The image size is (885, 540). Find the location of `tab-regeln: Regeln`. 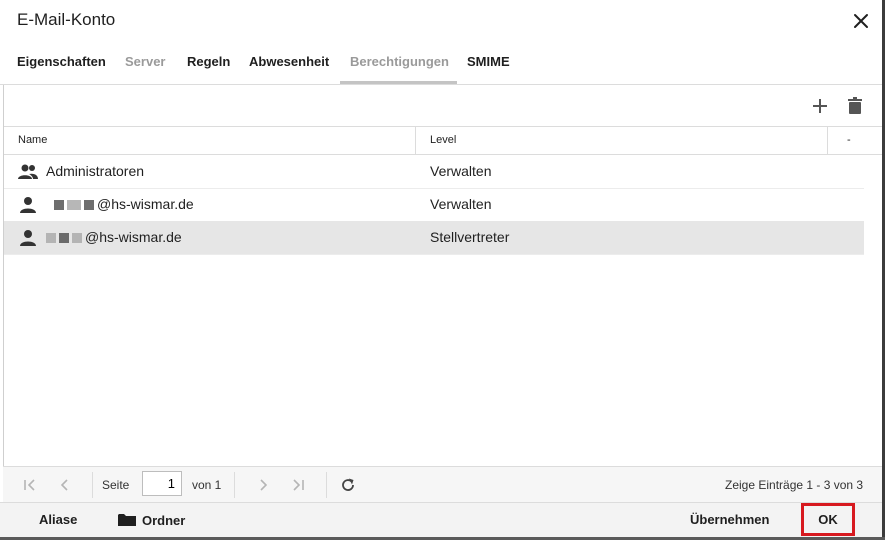

tab-regeln: Regeln is located at coordinates (208, 61).